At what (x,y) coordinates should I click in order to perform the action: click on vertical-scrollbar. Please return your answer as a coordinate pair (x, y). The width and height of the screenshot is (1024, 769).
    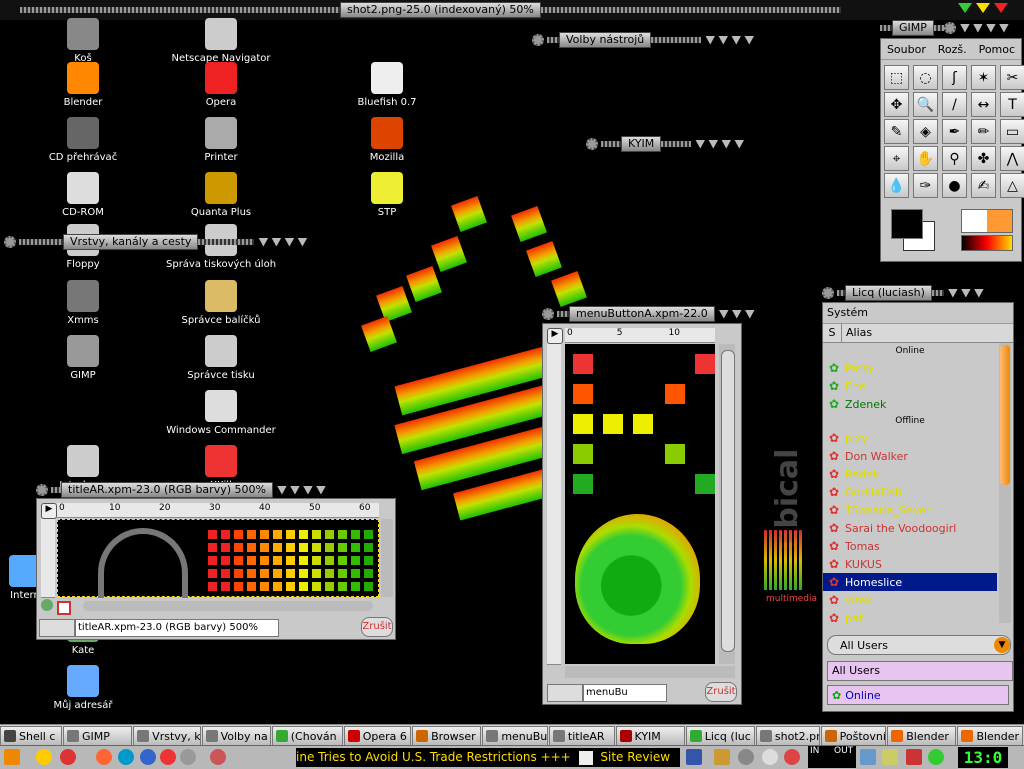
    Looking at the image, I should click on (727, 504).